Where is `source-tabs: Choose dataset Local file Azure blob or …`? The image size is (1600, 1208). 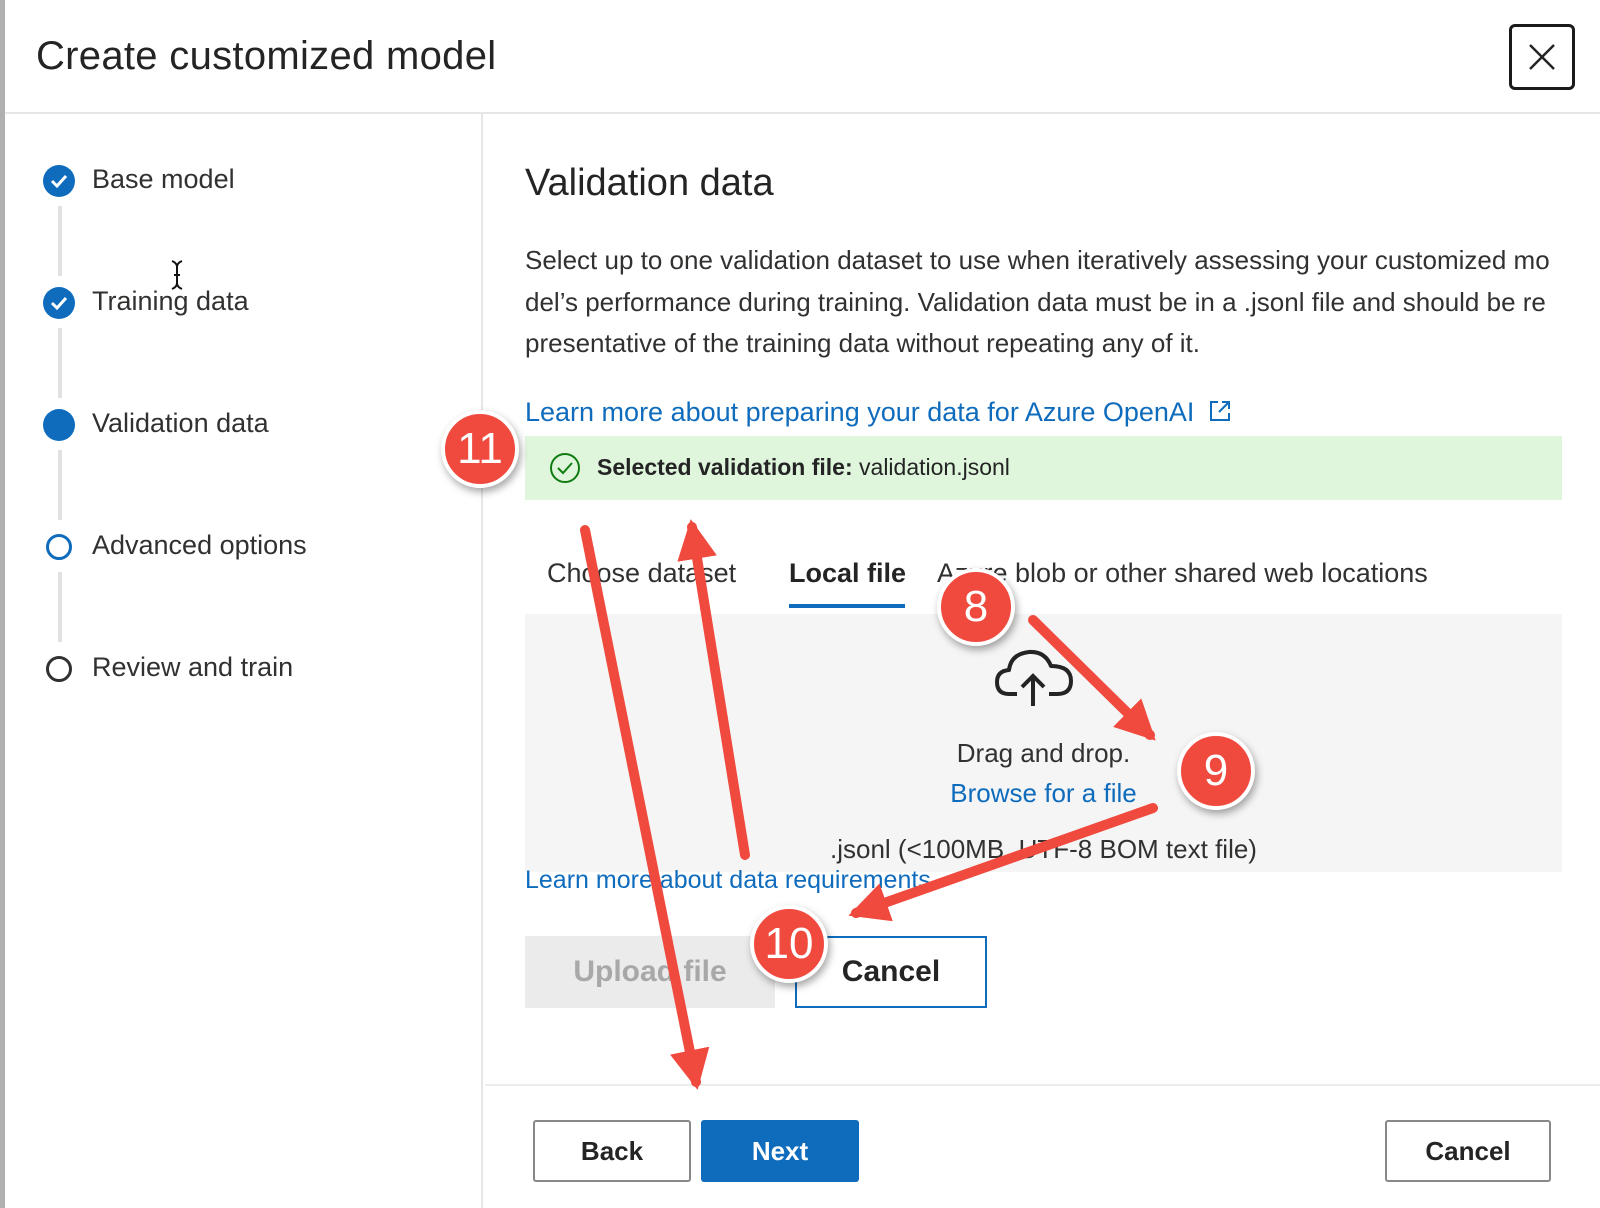 source-tabs: Choose dataset Local file Azure blob or … is located at coordinates (1043, 579).